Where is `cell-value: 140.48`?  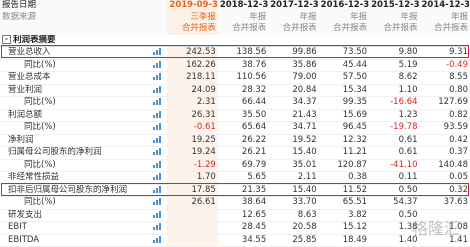
cell-value: 140.48 is located at coordinates (444, 165).